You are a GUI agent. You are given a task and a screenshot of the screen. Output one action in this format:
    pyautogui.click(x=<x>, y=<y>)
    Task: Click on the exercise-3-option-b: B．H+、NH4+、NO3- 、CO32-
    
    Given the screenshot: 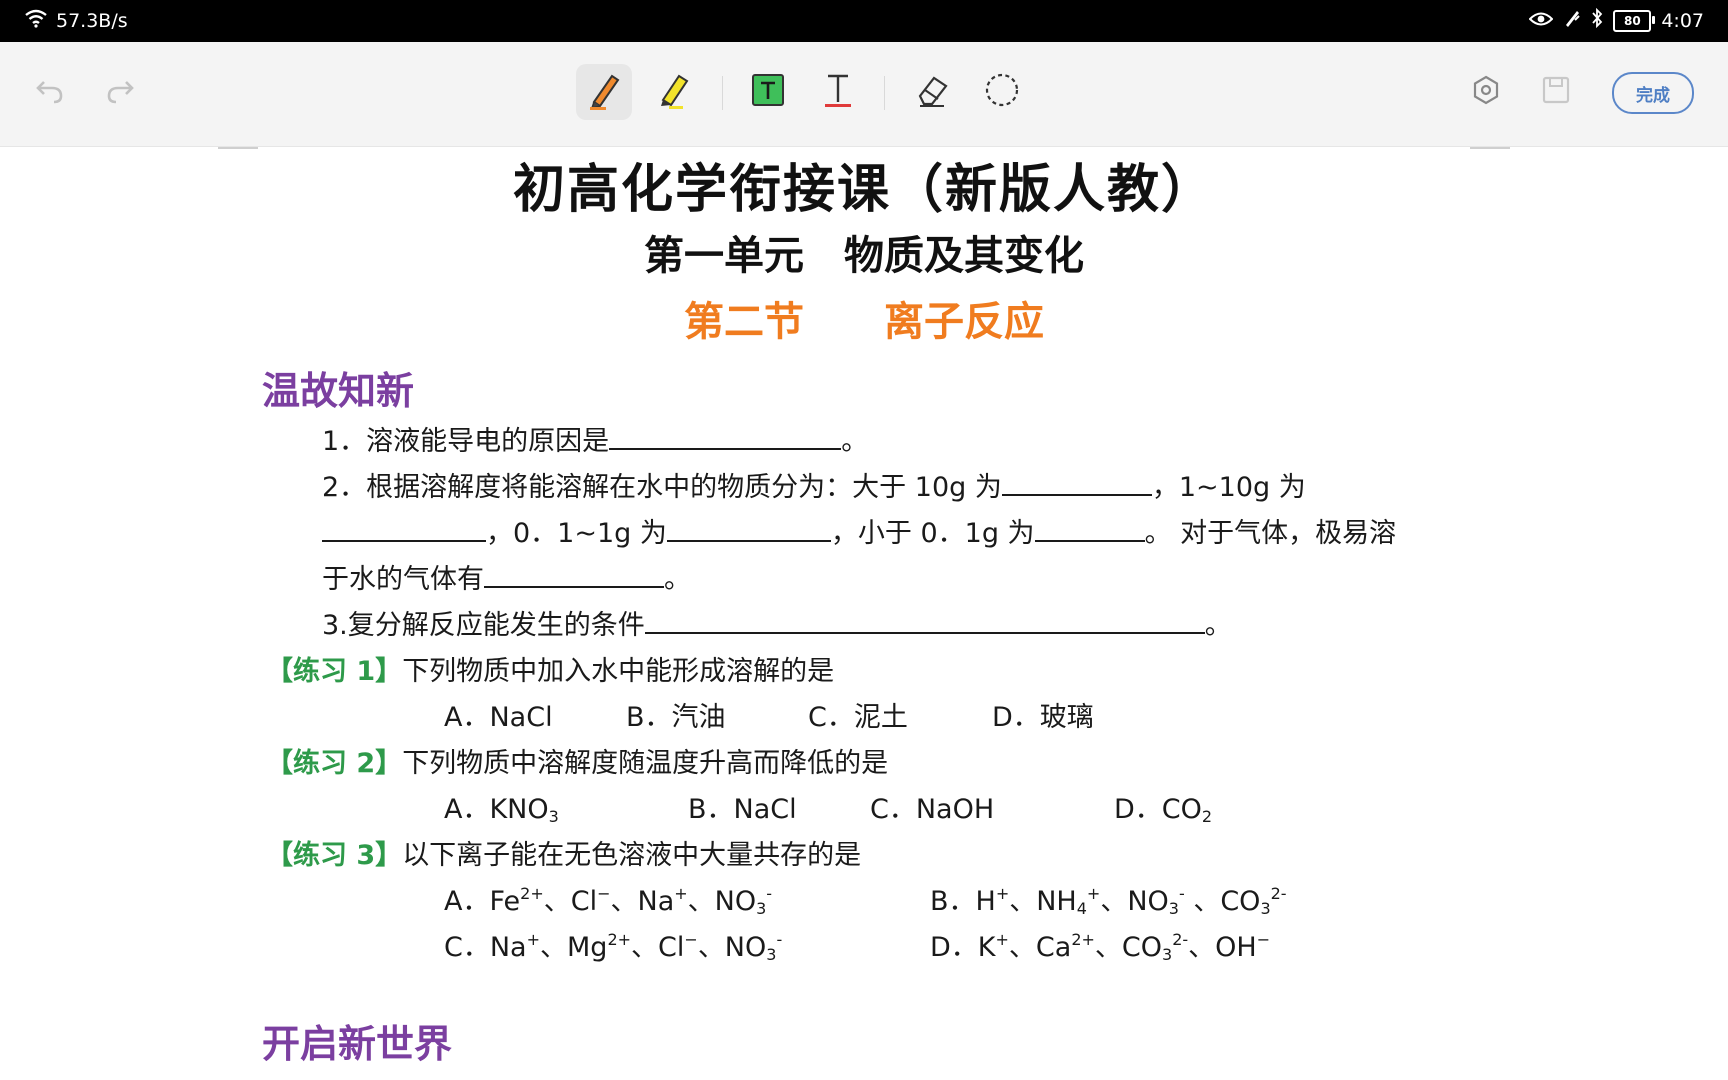 What is the action you would take?
    pyautogui.click(x=1108, y=901)
    